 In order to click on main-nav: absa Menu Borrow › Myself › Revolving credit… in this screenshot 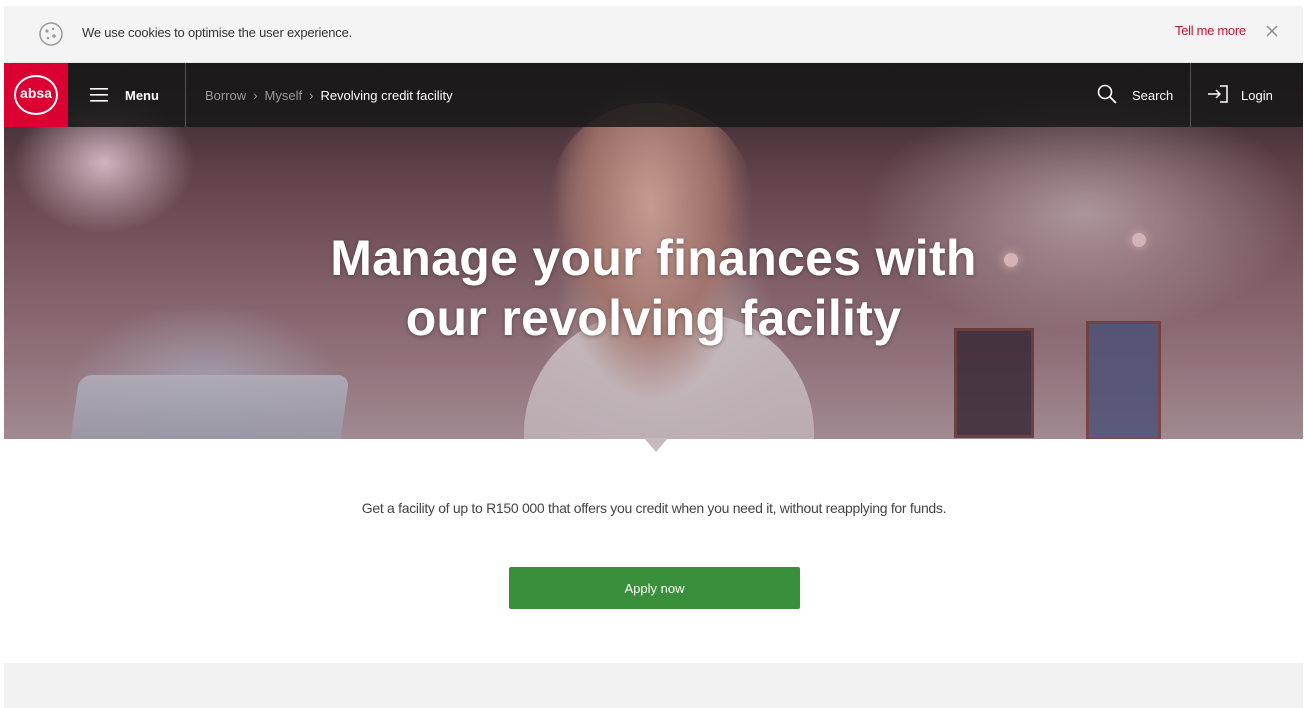, I will do `click(653, 95)`.